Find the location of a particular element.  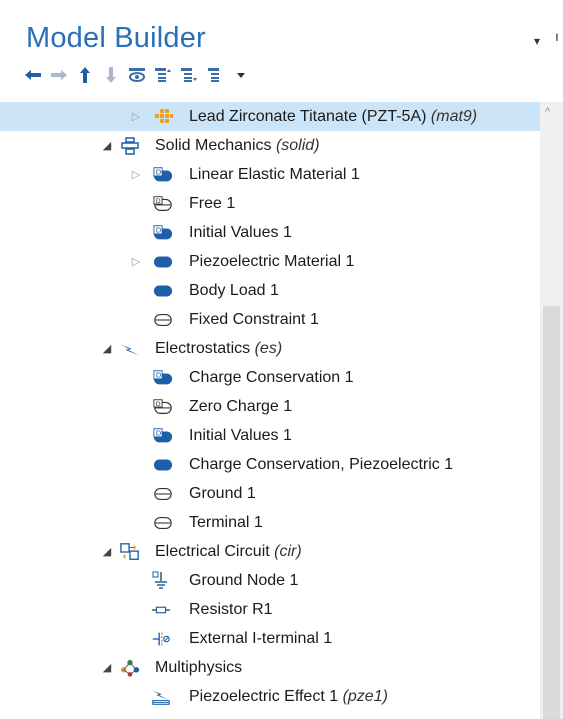

toolbar is located at coordinates (137, 75).